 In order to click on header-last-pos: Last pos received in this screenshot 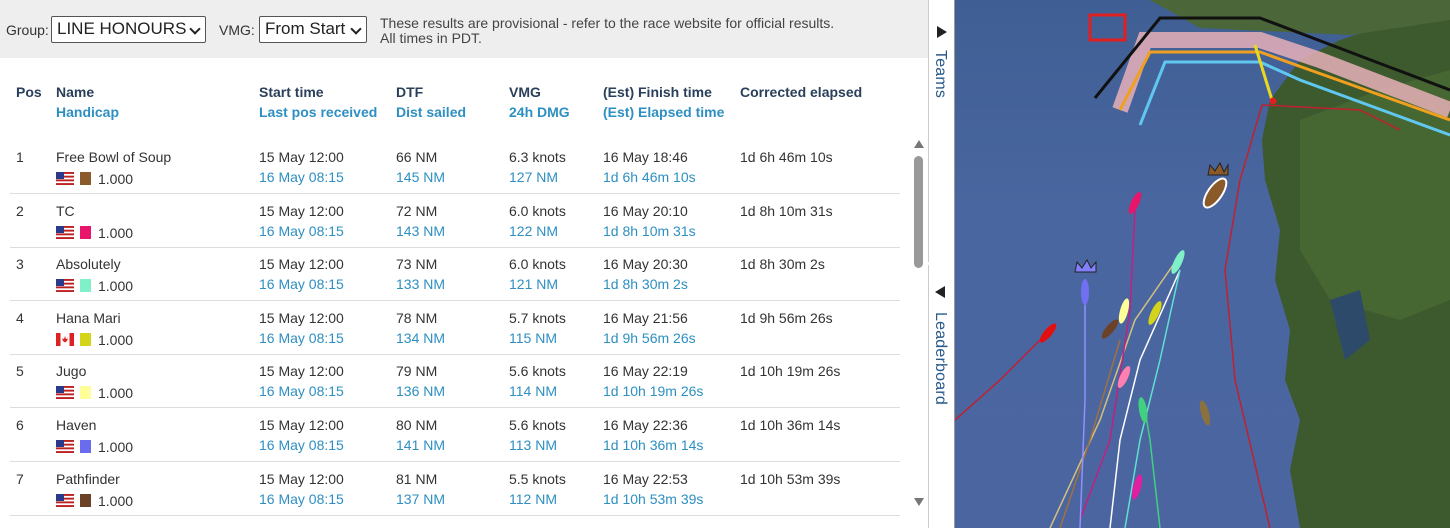, I will do `click(318, 112)`.